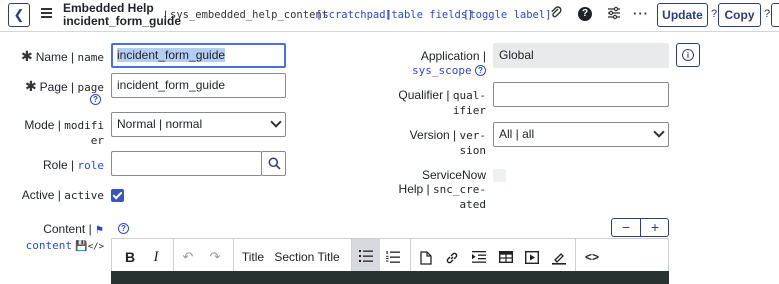 This screenshot has width=779, height=284. I want to click on mode-label: Mode | modifi er, so click(64, 132).